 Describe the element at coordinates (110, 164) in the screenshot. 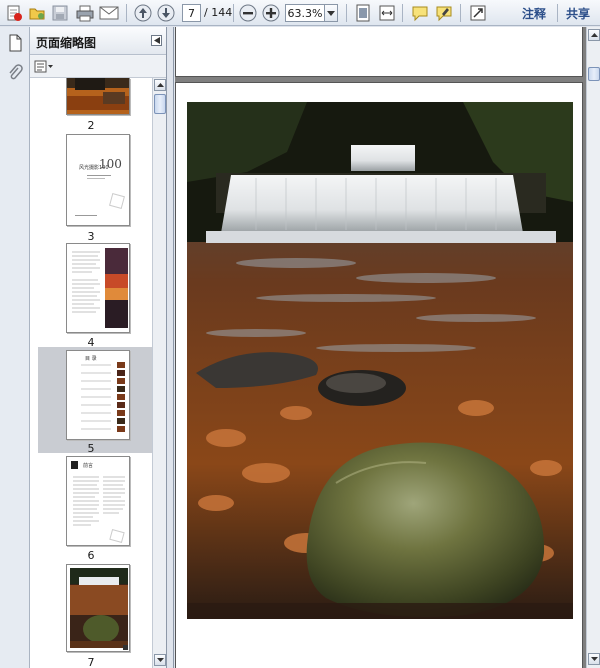

I see `thumbnail-title-number: 100` at that location.